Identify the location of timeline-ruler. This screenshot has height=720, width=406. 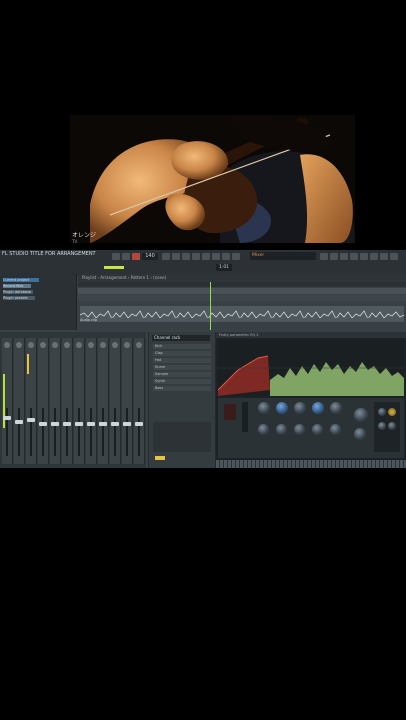
(242, 284).